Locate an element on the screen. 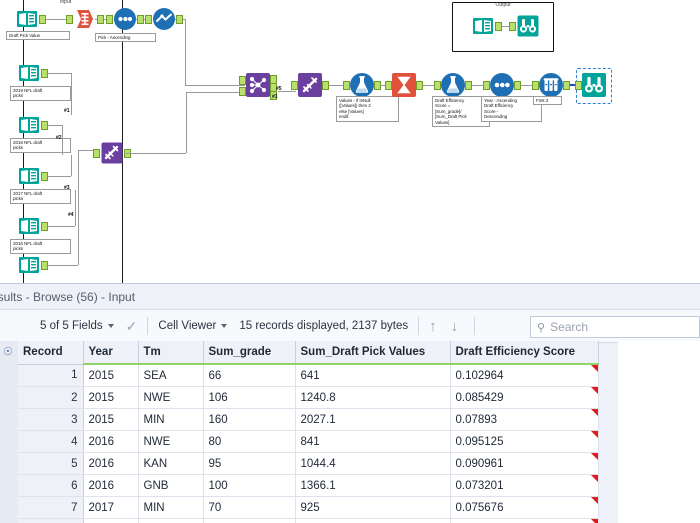 The height and width of the screenshot is (523, 700). cell-viewer-dropdown: Cell Viewer is located at coordinates (192, 326).